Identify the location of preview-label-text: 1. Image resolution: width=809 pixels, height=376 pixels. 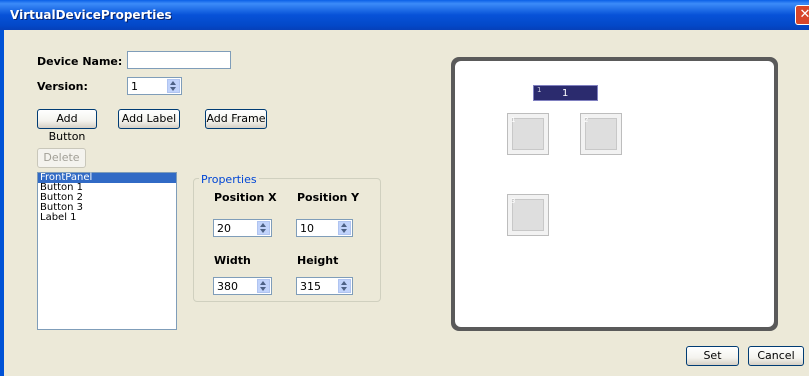
(565, 93).